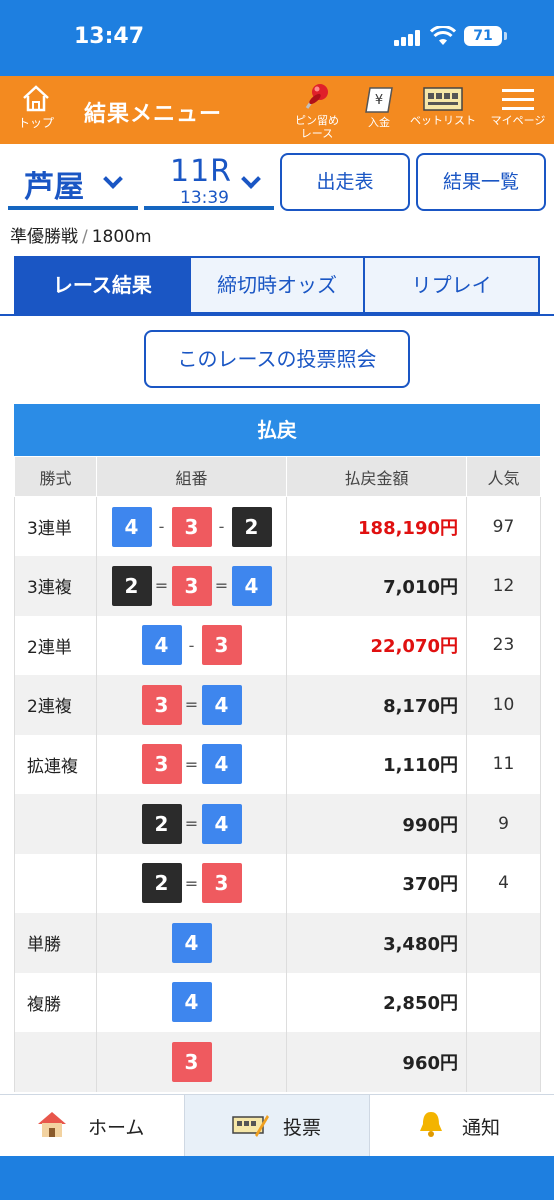  Describe the element at coordinates (302, 1128) in the screenshot. I see `nav-vote-label: 投票` at that location.